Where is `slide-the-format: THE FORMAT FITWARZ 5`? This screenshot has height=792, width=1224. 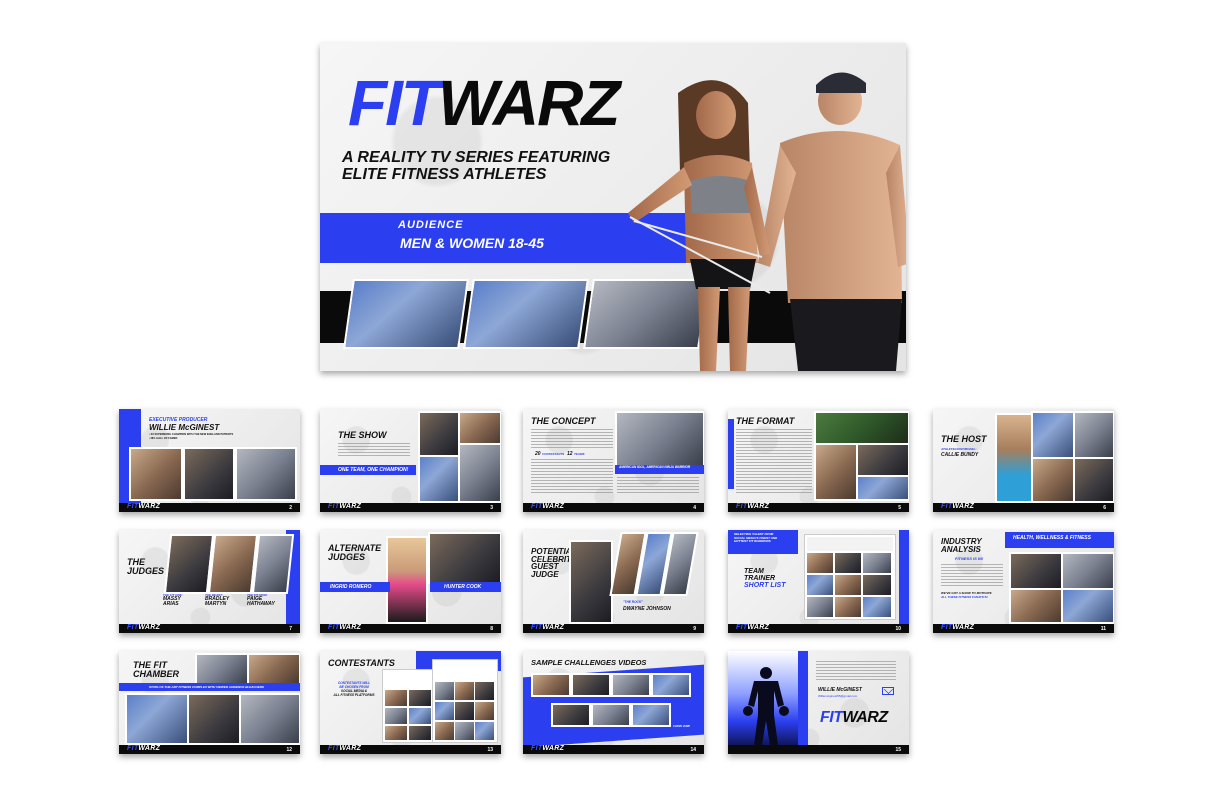
slide-the-format: THE FORMAT FITWARZ 5 is located at coordinates (818, 460).